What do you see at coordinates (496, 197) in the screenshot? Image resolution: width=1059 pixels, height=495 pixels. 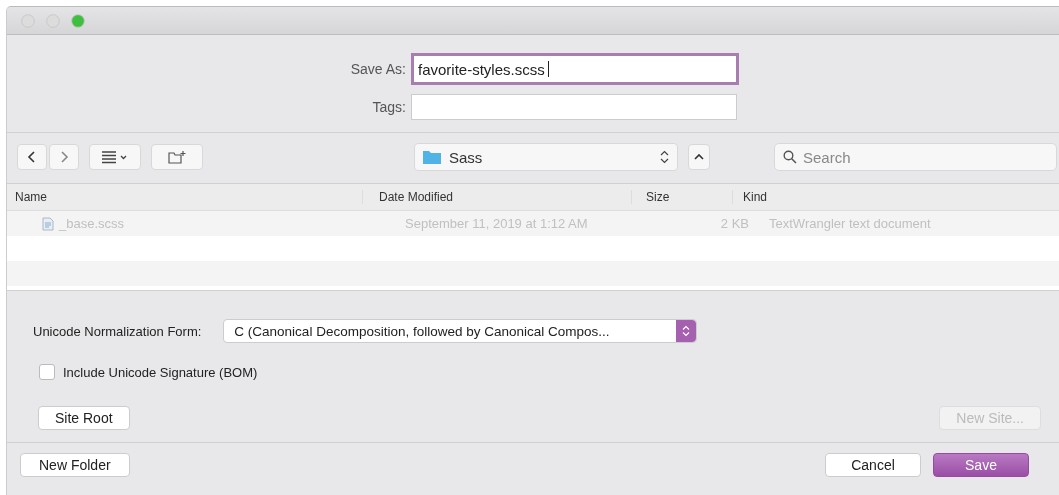 I see `column-header: Date Modified` at bounding box center [496, 197].